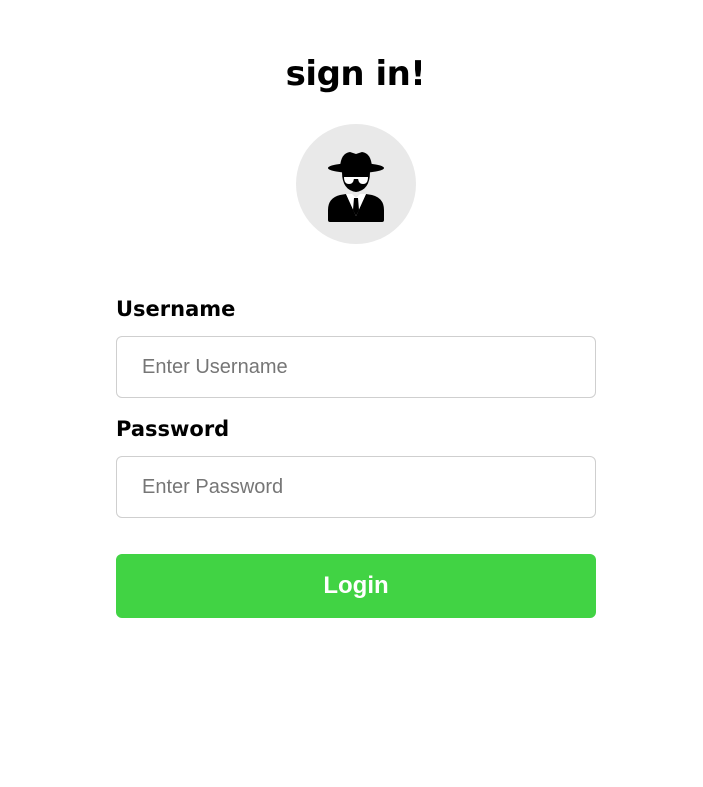 The height and width of the screenshot is (787, 703). What do you see at coordinates (176, 309) in the screenshot?
I see `username-label: Username` at bounding box center [176, 309].